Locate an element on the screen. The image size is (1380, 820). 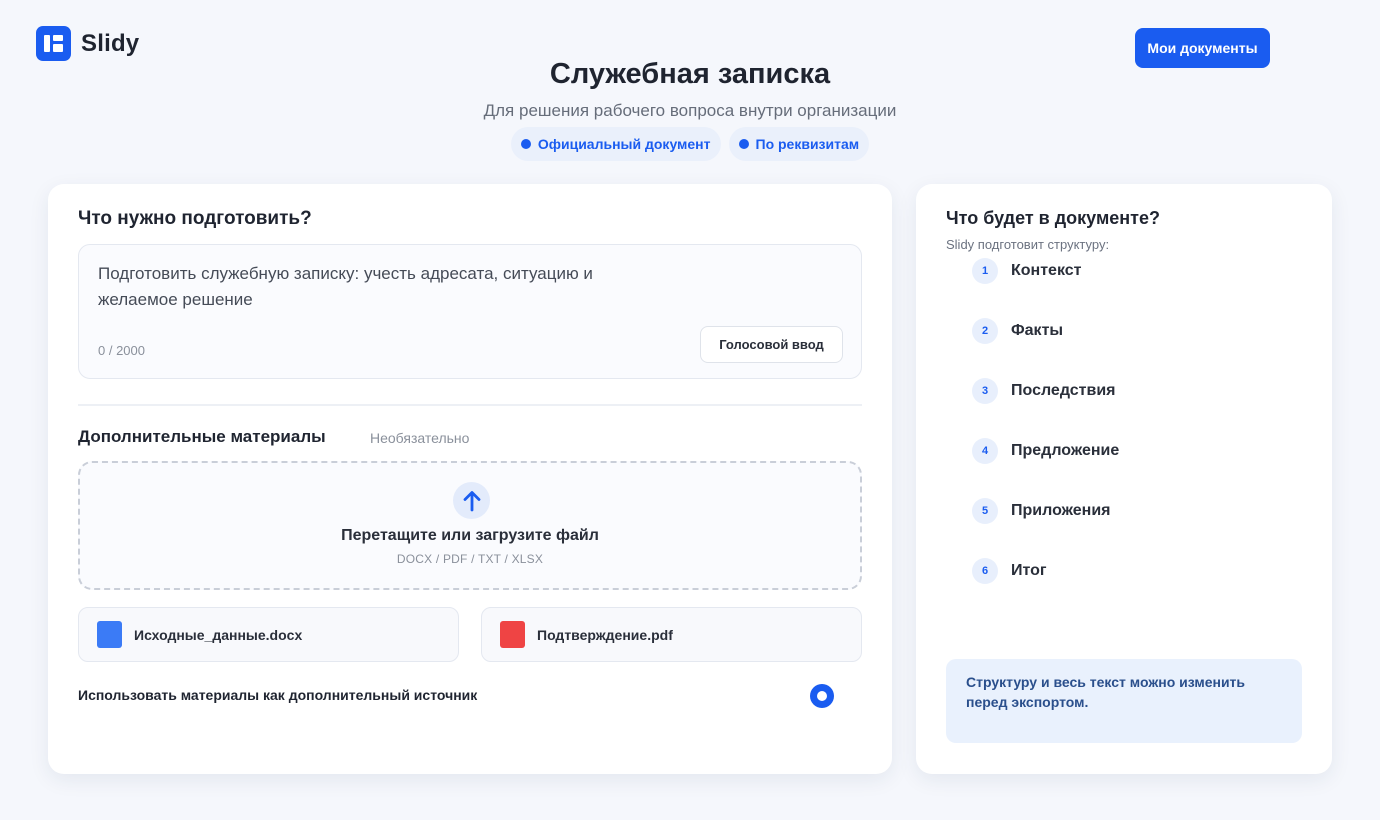
voice-input-button: Голосовой ввод is located at coordinates (771, 344).